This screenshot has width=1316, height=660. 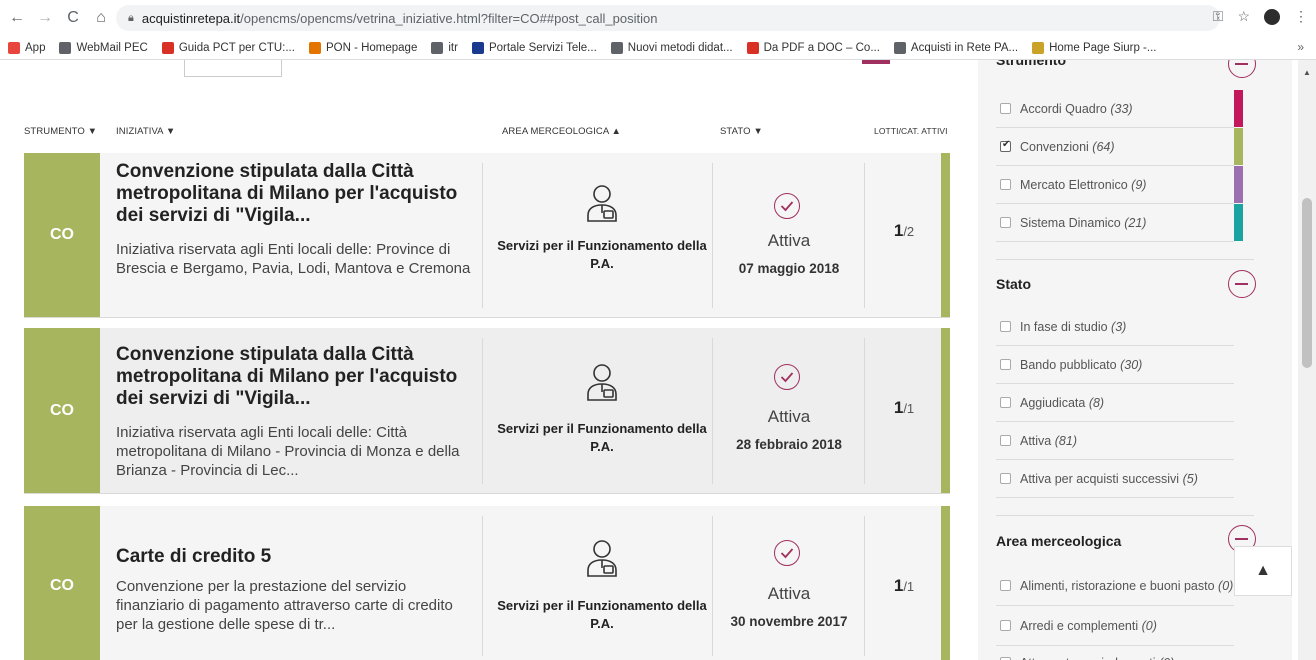 What do you see at coordinates (362, 47) in the screenshot?
I see `bookmark-item: PON - Homepage` at bounding box center [362, 47].